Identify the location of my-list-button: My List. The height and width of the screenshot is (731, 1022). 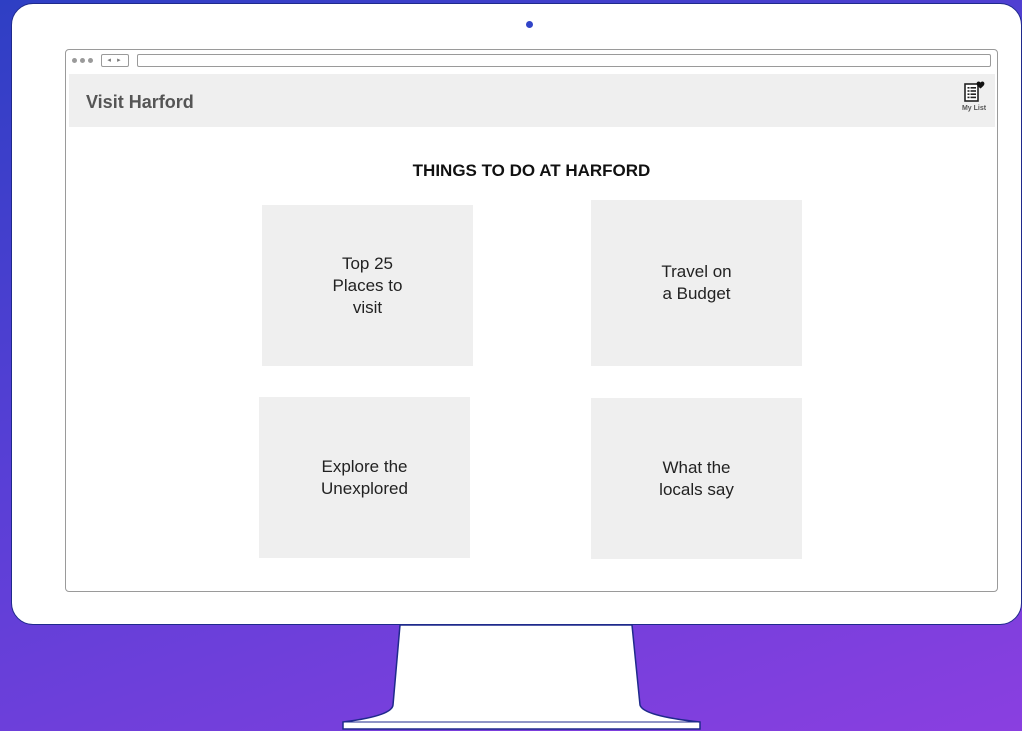
(974, 100).